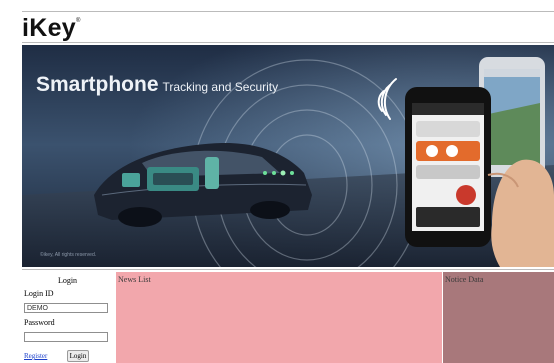 The image size is (554, 363). What do you see at coordinates (288, 42) in the screenshot?
I see `header-divider` at bounding box center [288, 42].